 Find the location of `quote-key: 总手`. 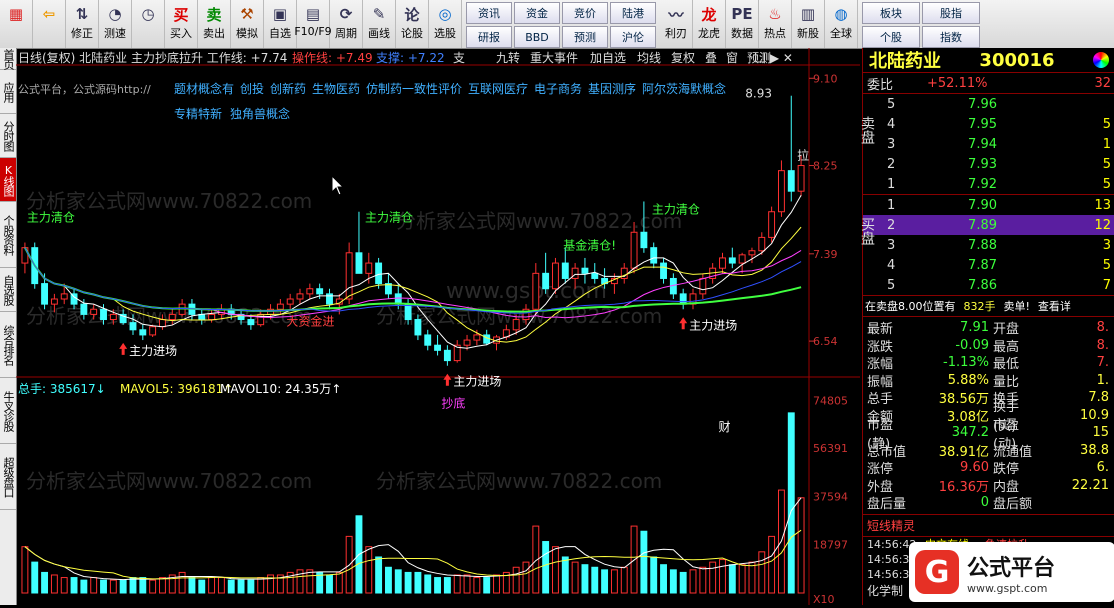

quote-key: 总手 is located at coordinates (880, 400).